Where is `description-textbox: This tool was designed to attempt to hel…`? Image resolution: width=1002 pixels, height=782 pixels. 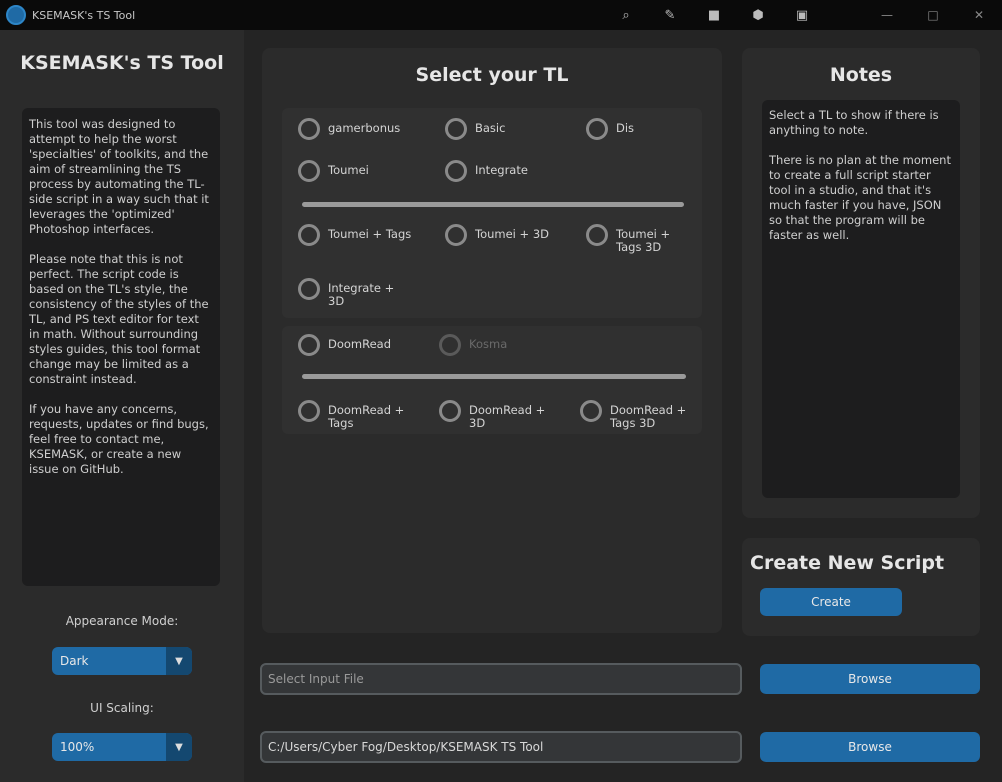
description-textbox: This tool was designed to attempt to hel… is located at coordinates (121, 347).